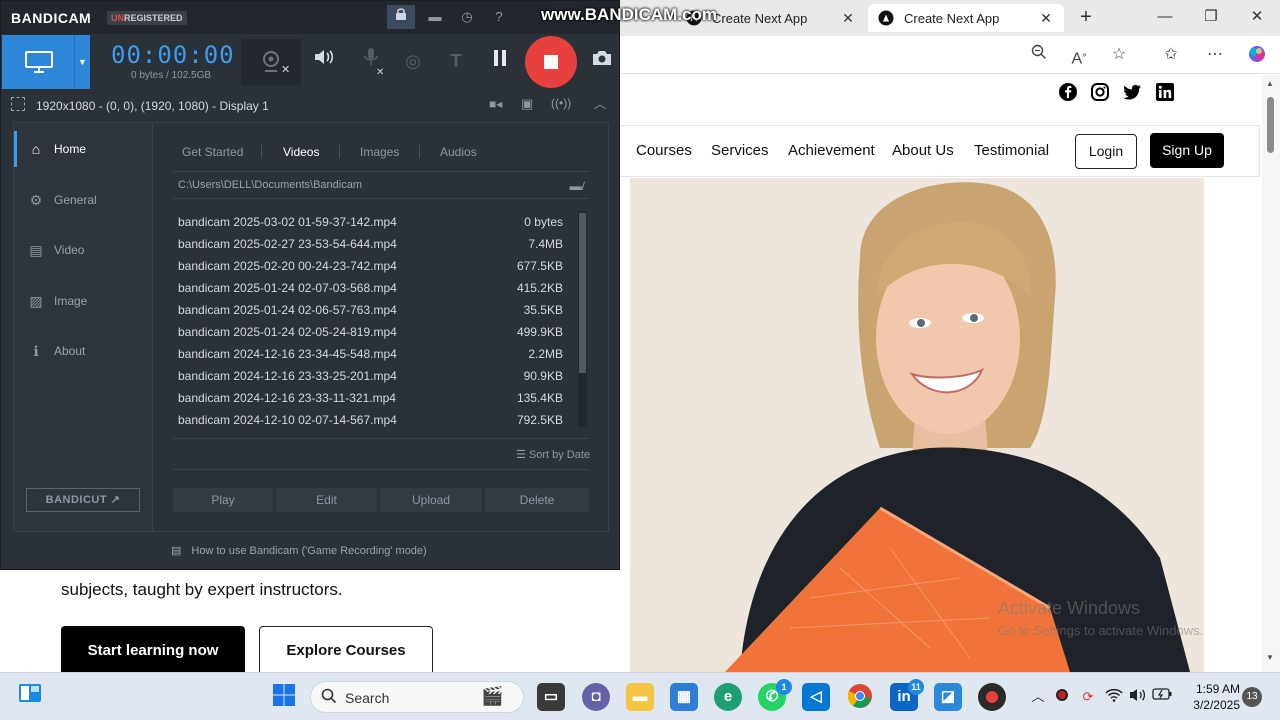  I want to click on stop-record-button, so click(551, 62).